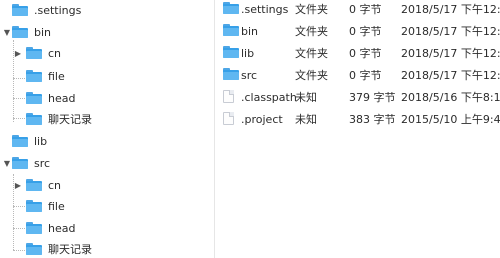 Image resolution: width=500 pixels, height=258 pixels. I want to click on file-name: .settings, so click(265, 9).